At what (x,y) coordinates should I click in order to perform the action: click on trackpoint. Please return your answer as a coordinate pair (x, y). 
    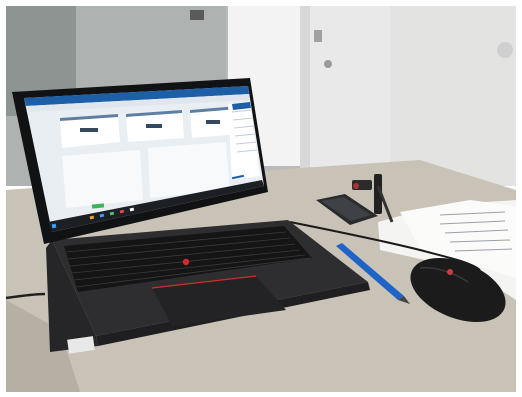
    Looking at the image, I should click on (186, 262).